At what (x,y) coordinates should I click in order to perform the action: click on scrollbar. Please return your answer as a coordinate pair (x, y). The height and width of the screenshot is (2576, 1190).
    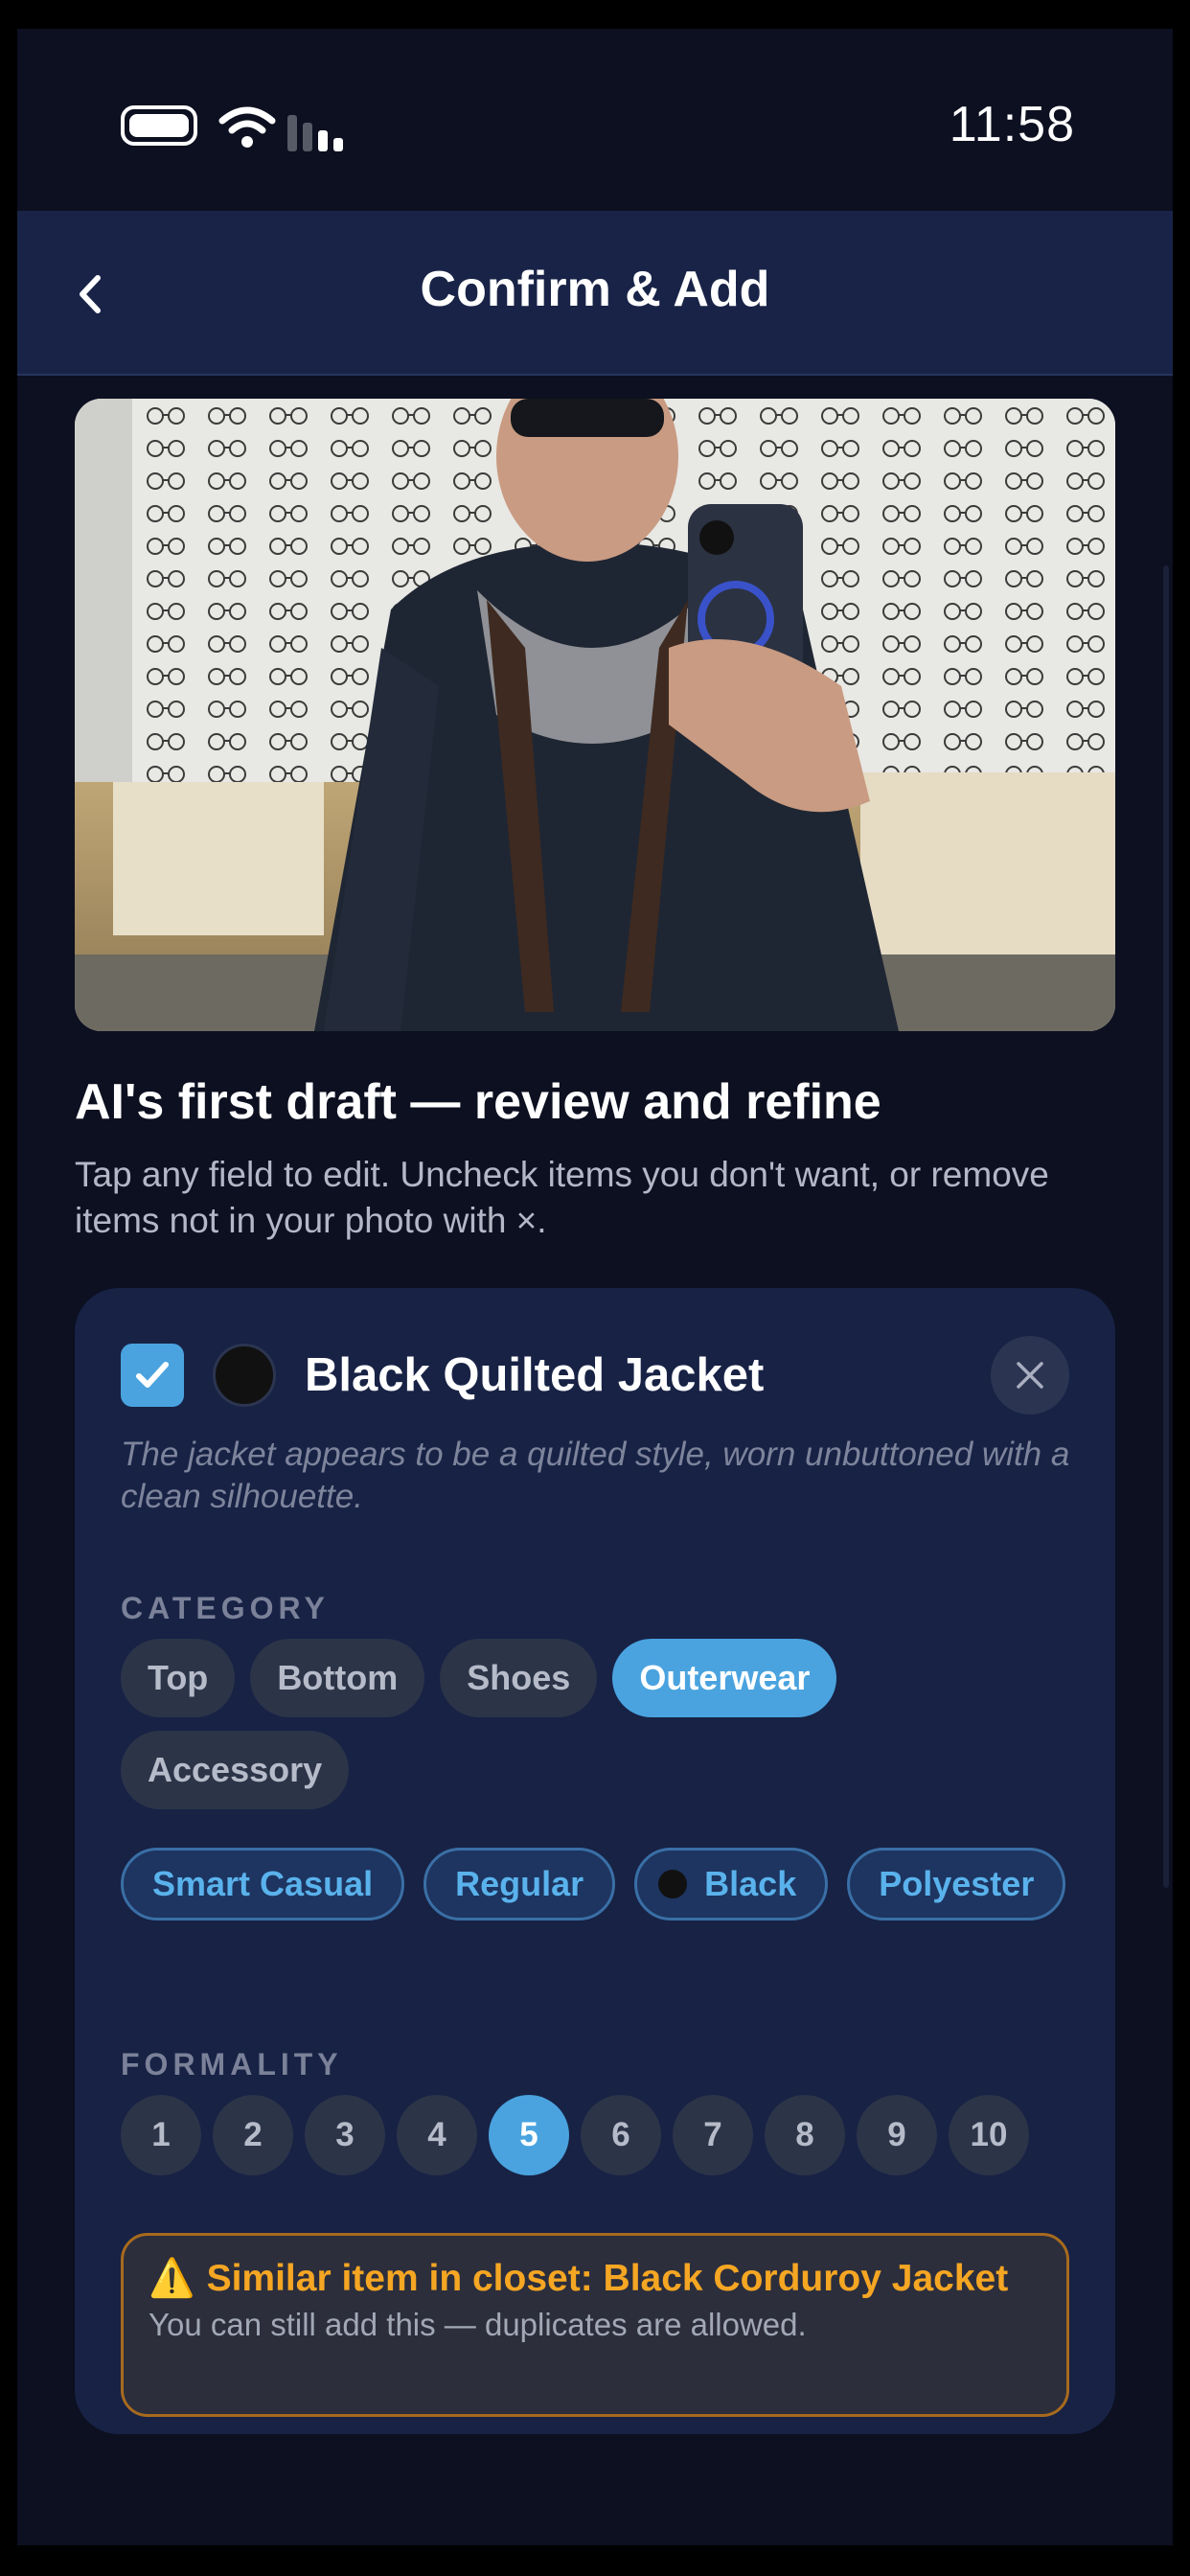
    Looking at the image, I should click on (1166, 1226).